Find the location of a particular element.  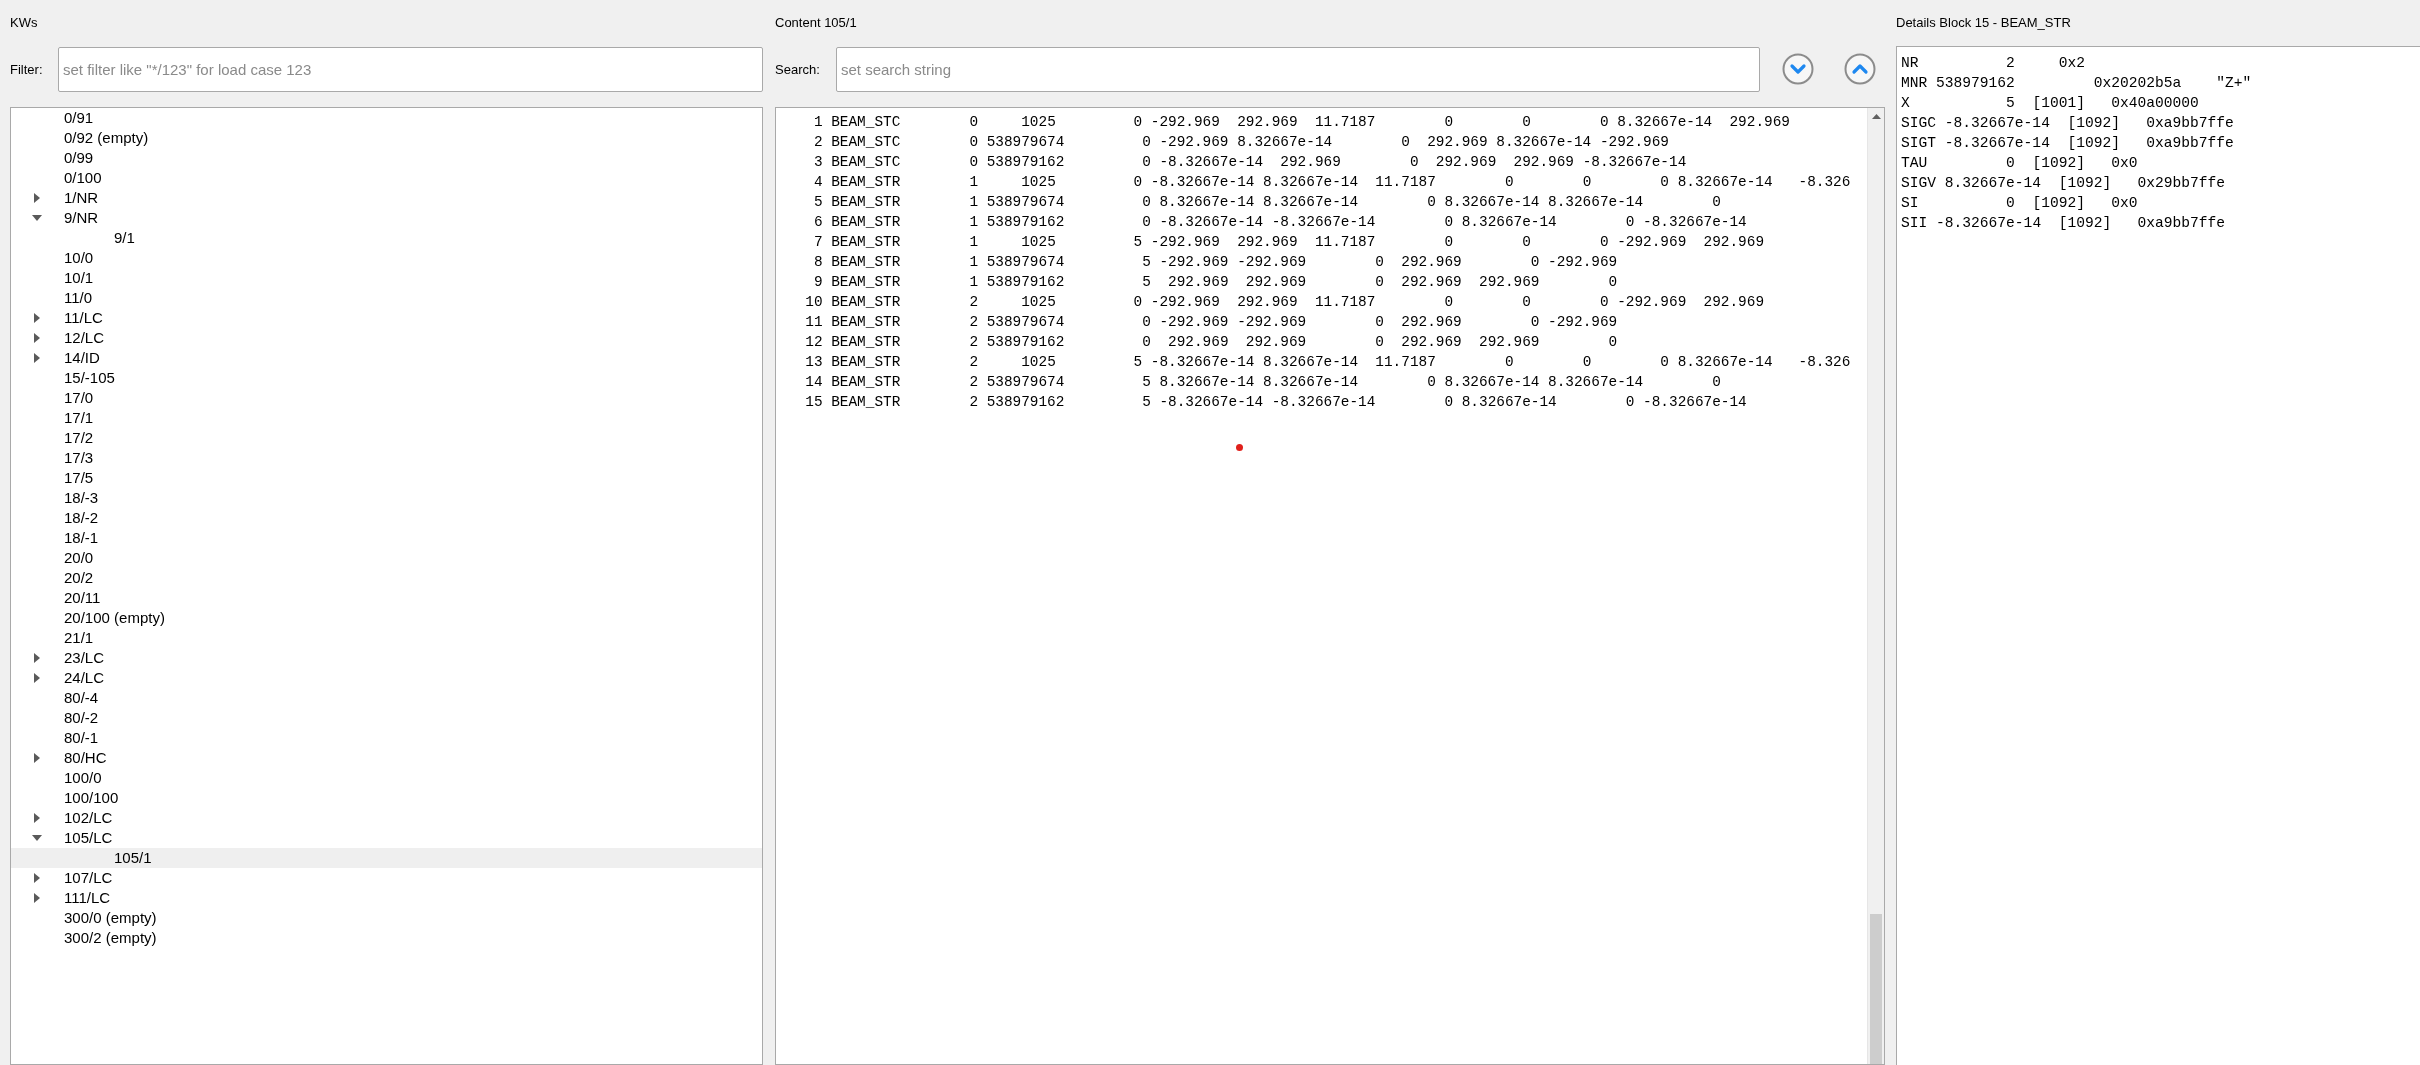

tree-item: 14/ID is located at coordinates (386, 358).